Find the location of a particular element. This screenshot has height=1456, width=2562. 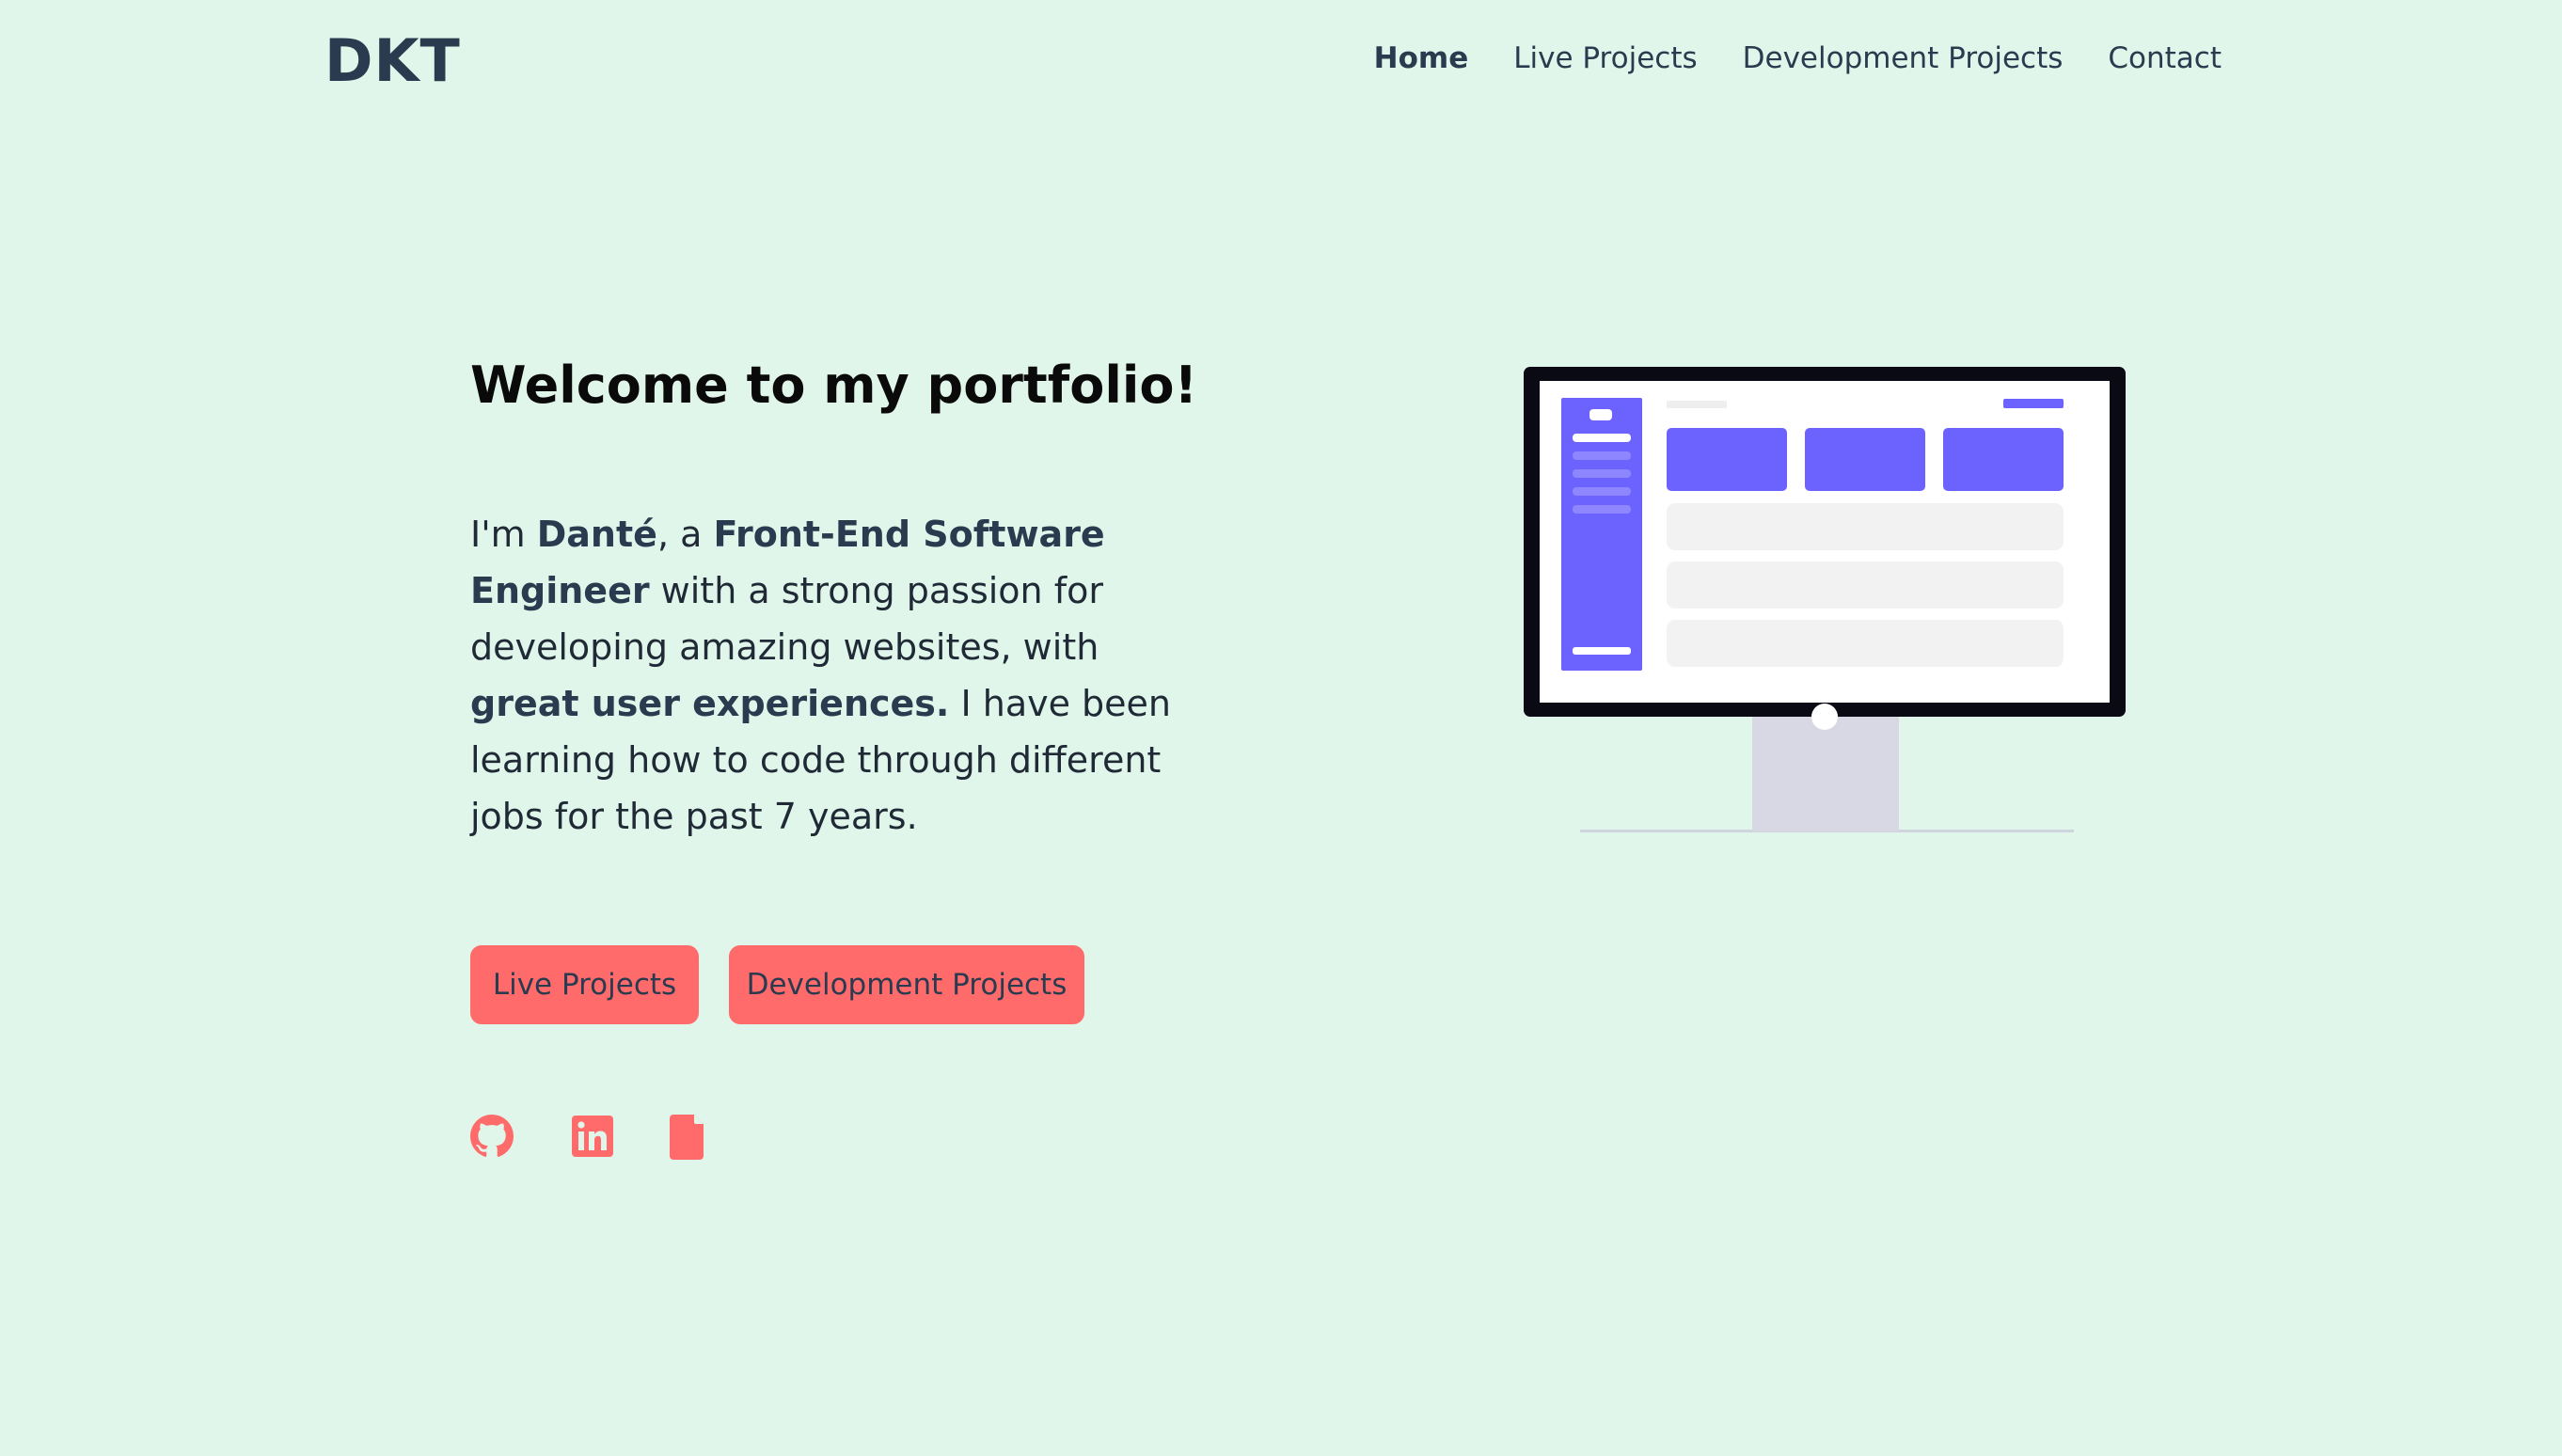

site-logo: DKT is located at coordinates (392, 61).